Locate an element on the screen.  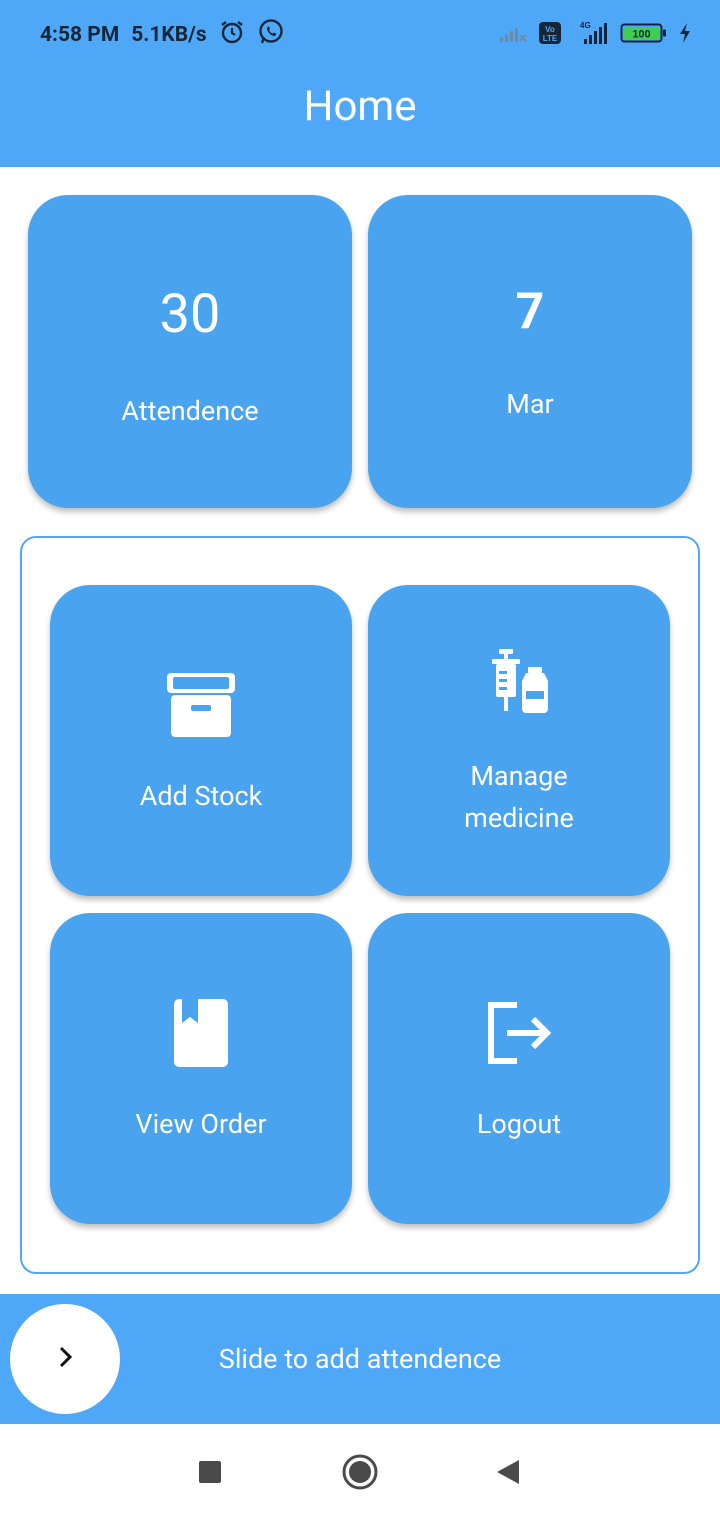
system-nav-bar is located at coordinates (360, 1472).